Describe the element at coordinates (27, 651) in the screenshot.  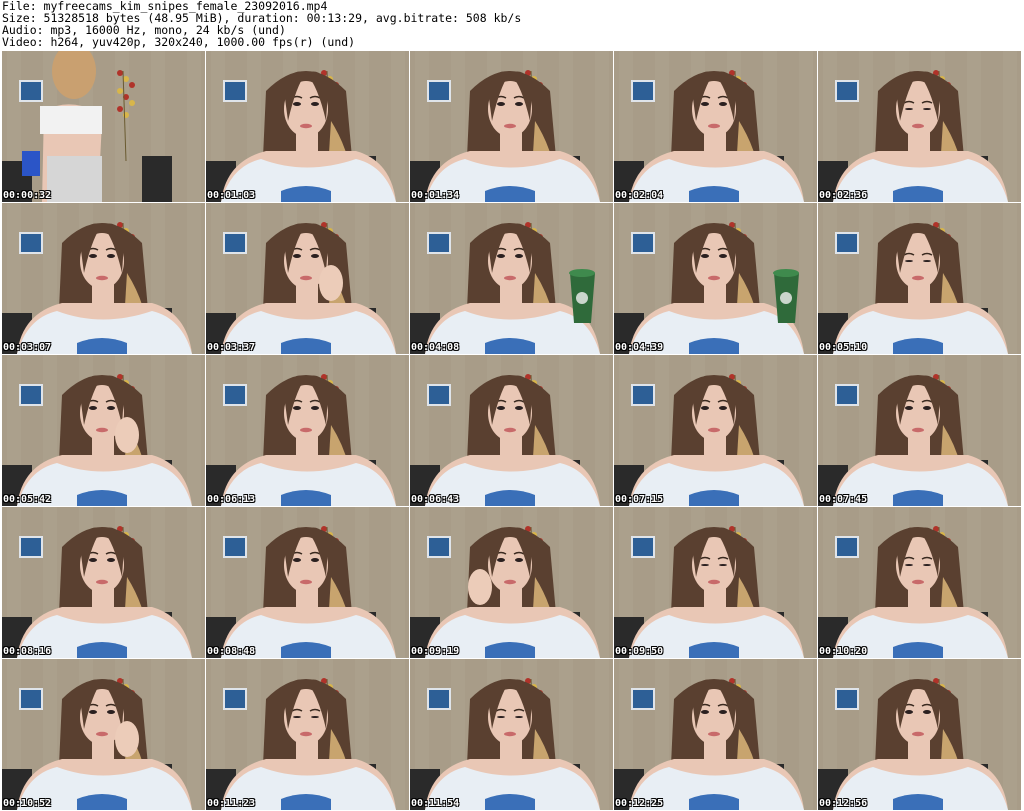
I see `thumbnail-timestamp: 00:08:16` at that location.